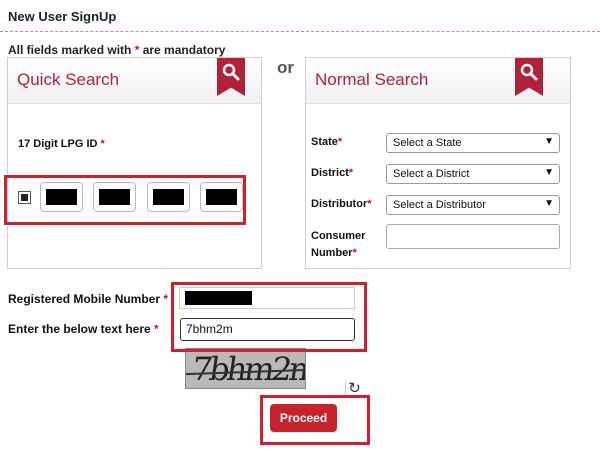 The height and width of the screenshot is (450, 600). Describe the element at coordinates (473, 205) in the screenshot. I see `distributor-select: Select a Distributor ▼` at that location.